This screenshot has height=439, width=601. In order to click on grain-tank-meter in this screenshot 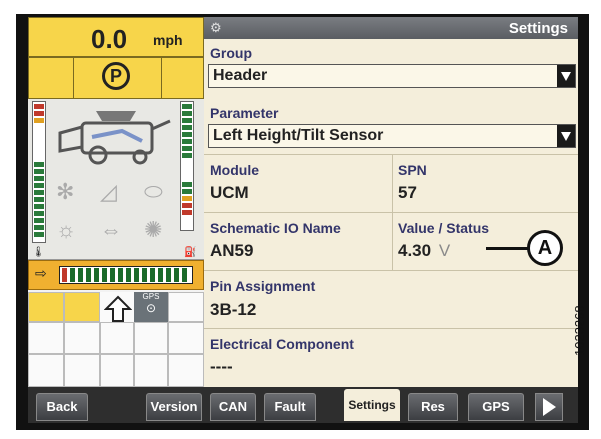, I will do `click(126, 275)`.